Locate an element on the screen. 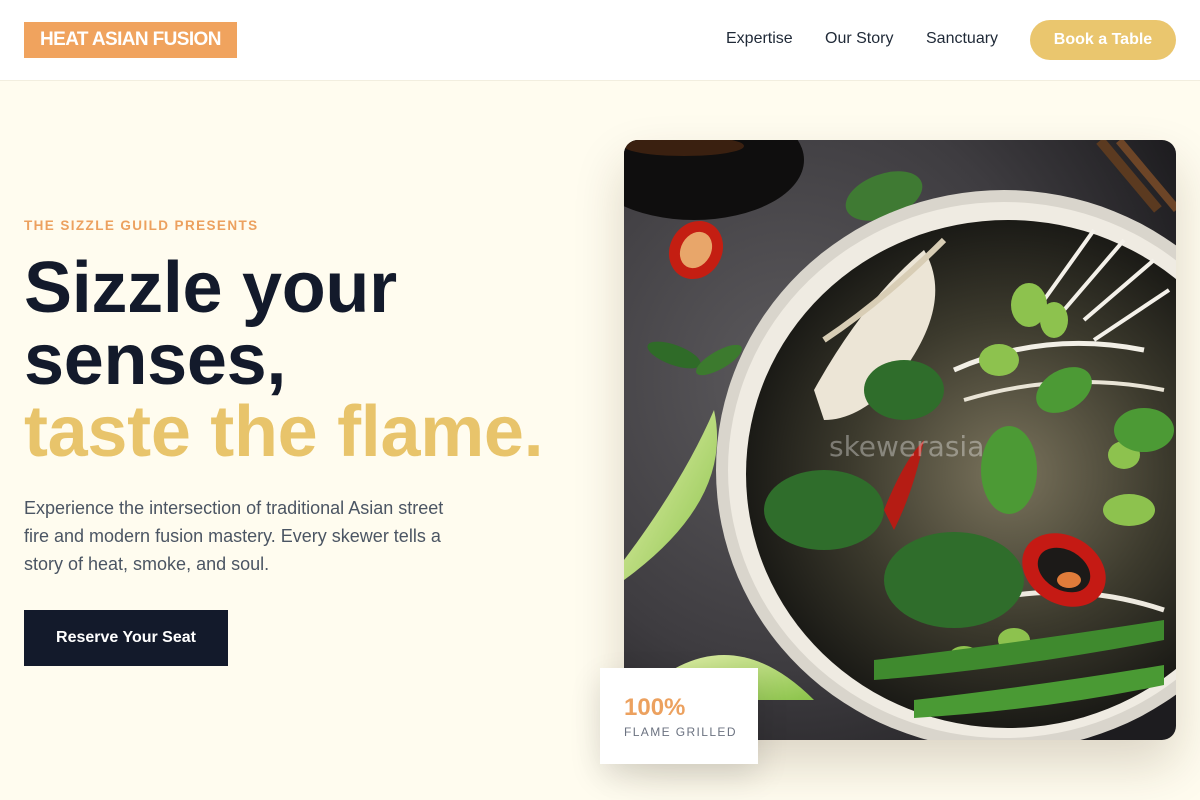 The width and height of the screenshot is (1200, 800). image-watermark: skewerasia is located at coordinates (906, 446).